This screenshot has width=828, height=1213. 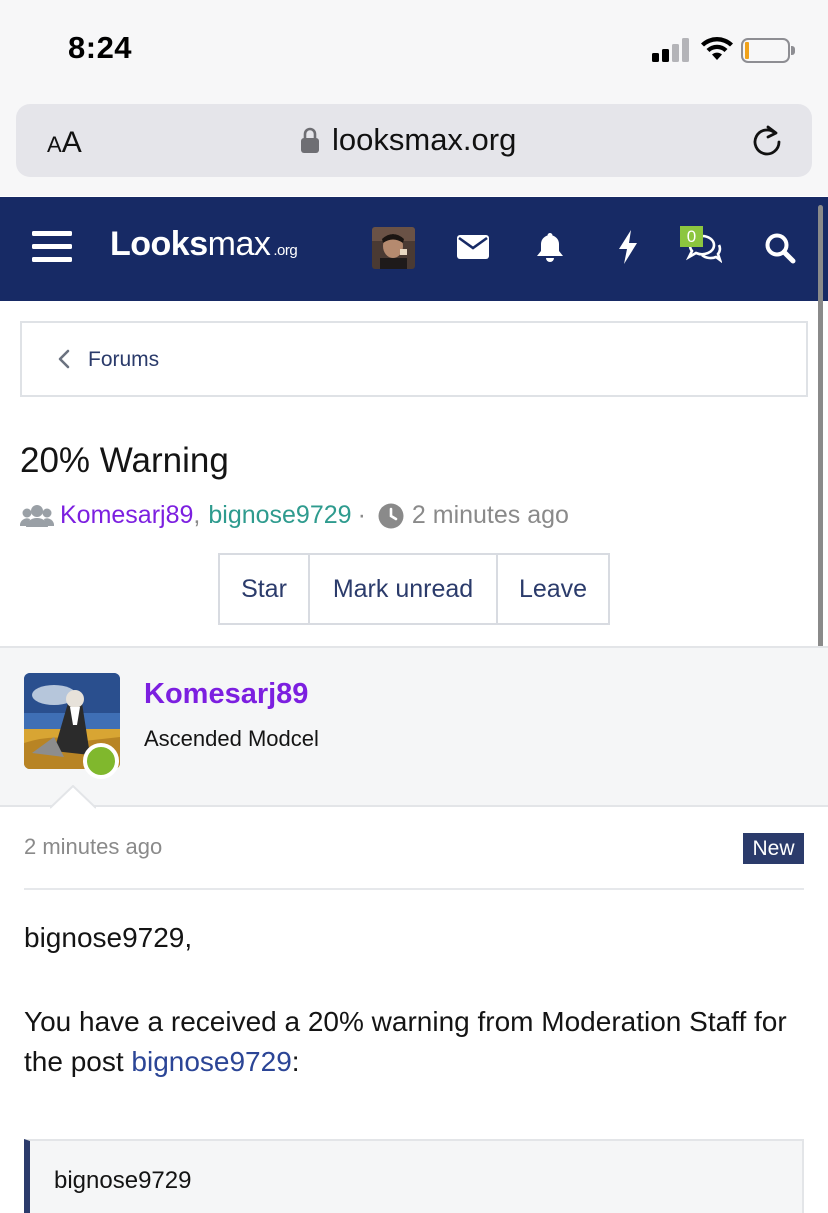 What do you see at coordinates (717, 48) in the screenshot?
I see `wifi-icon` at bounding box center [717, 48].